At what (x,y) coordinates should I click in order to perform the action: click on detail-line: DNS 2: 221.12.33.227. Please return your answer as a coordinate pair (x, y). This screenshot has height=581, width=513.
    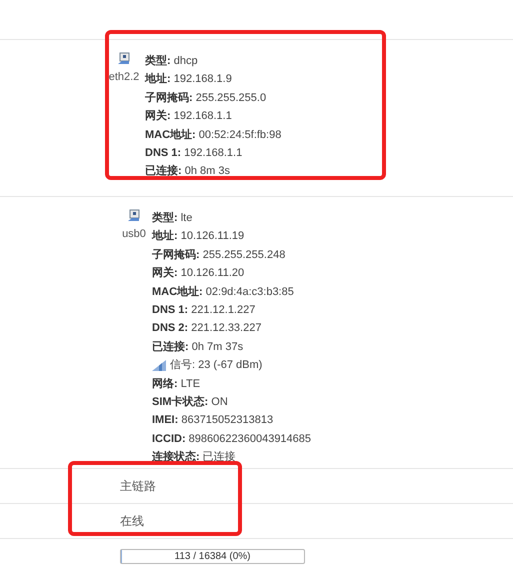
    Looking at the image, I should click on (207, 328).